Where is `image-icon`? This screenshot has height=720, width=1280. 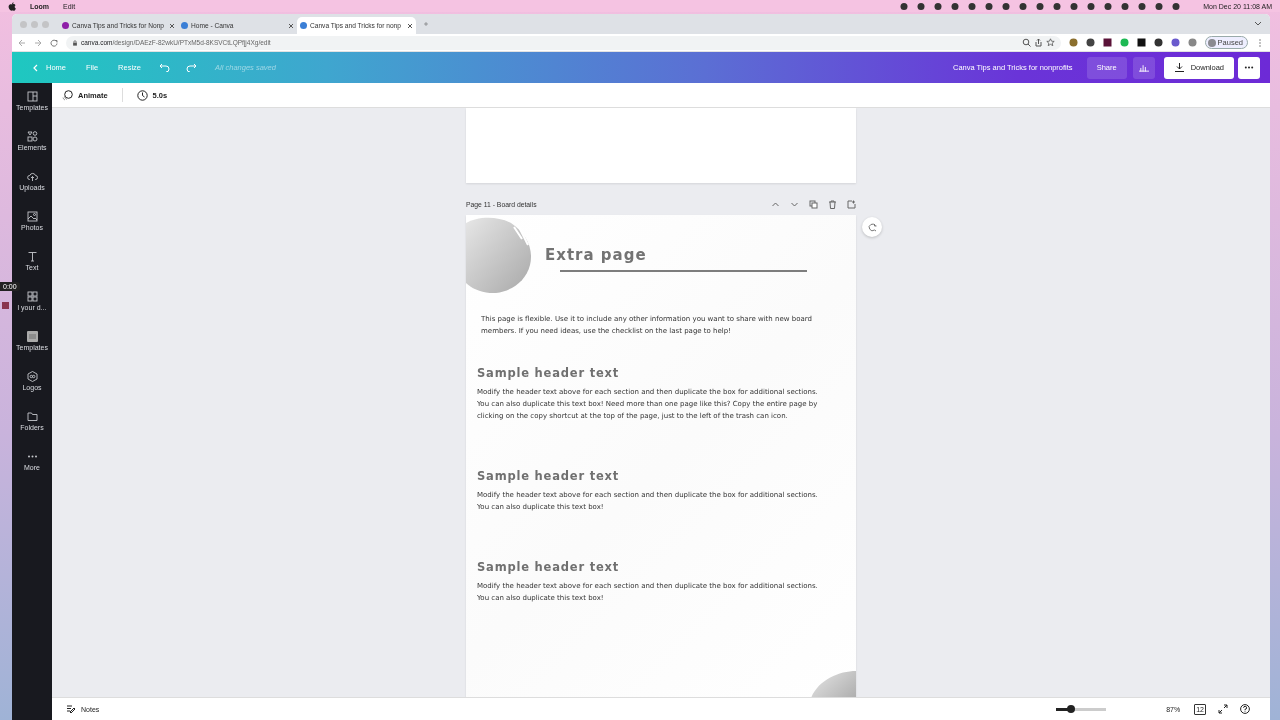
image-icon is located at coordinates (32, 216).